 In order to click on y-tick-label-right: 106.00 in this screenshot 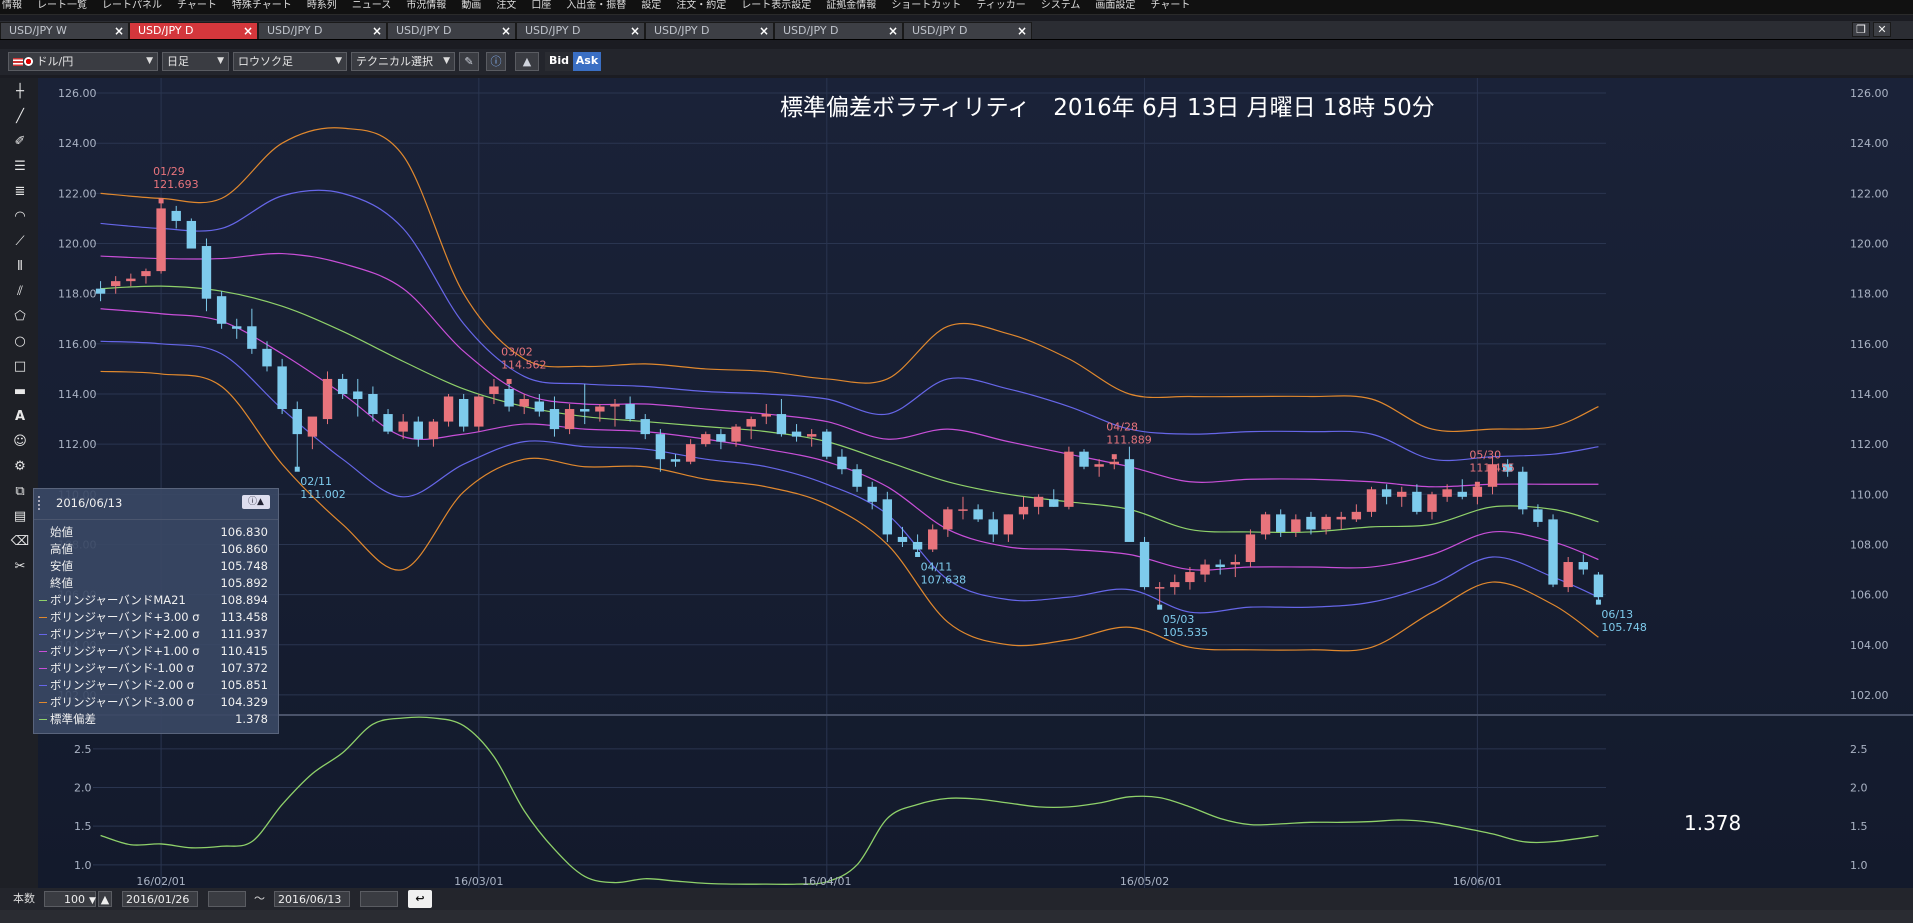, I will do `click(1869, 595)`.